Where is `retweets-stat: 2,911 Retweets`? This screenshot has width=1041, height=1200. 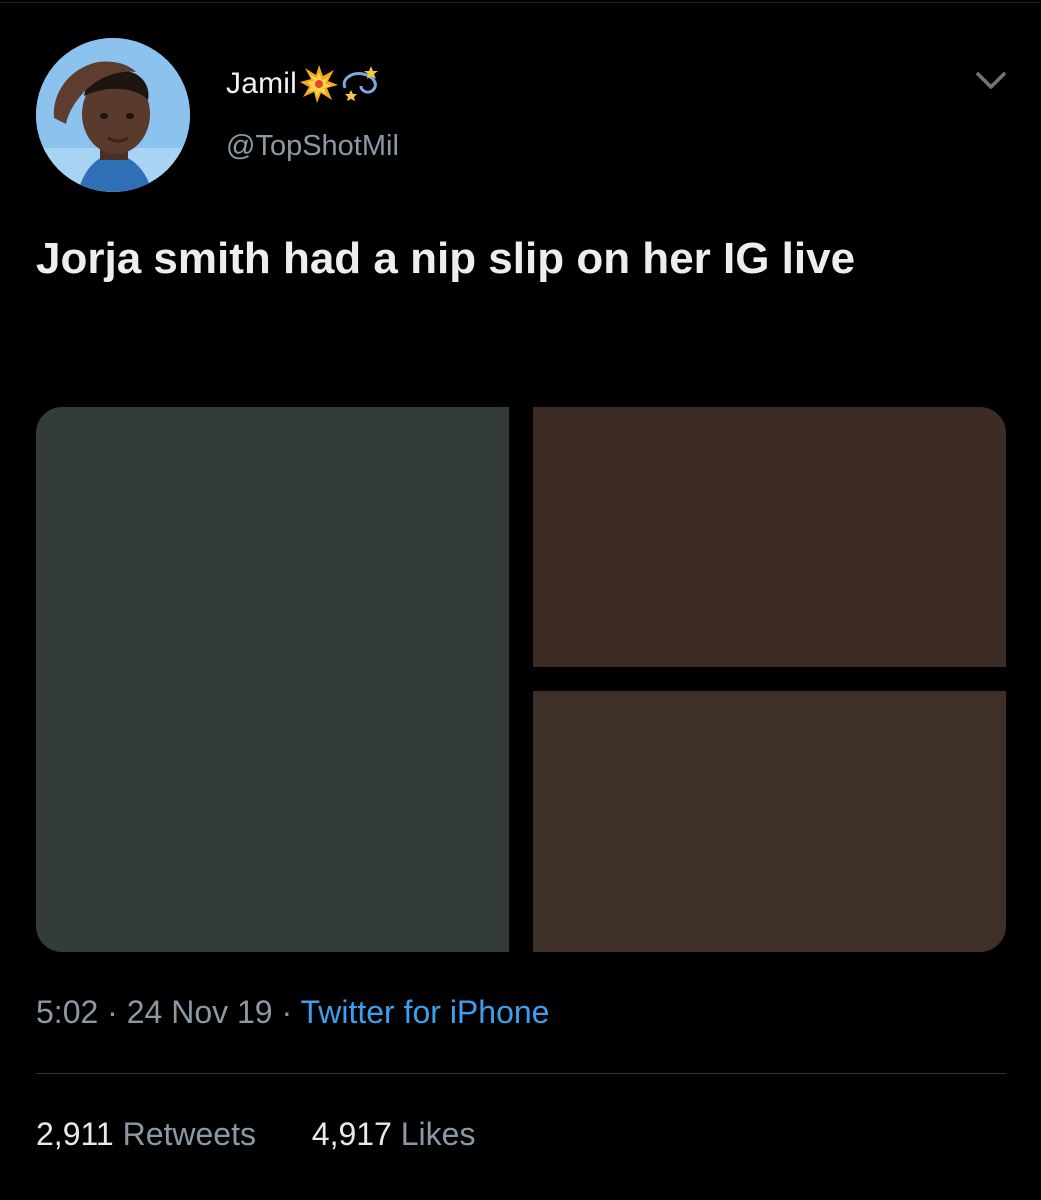
retweets-stat: 2,911 Retweets is located at coordinates (150, 1134).